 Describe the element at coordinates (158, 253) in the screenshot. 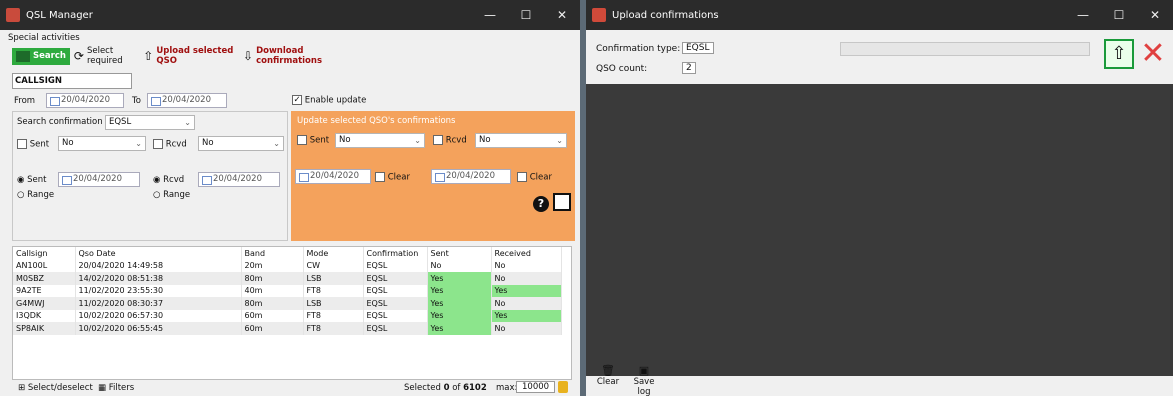

I see `column-header: Qso Date` at that location.